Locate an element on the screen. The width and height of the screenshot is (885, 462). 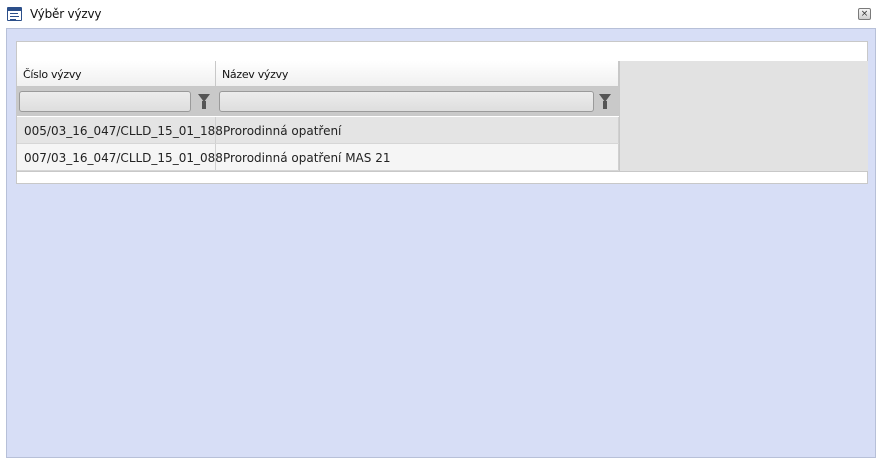
column-header-label: Název výzvy is located at coordinates (255, 74).